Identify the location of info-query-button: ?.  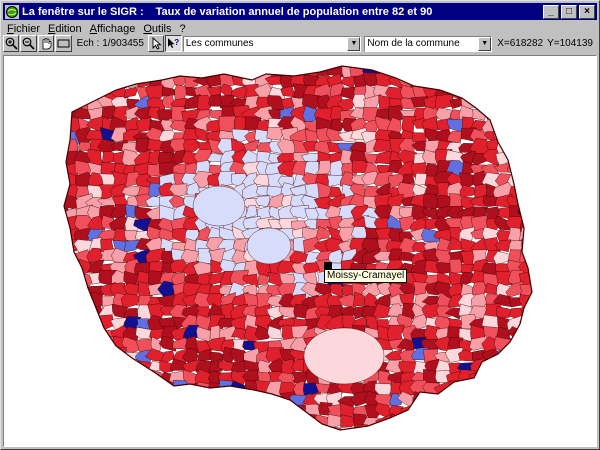
(173, 43).